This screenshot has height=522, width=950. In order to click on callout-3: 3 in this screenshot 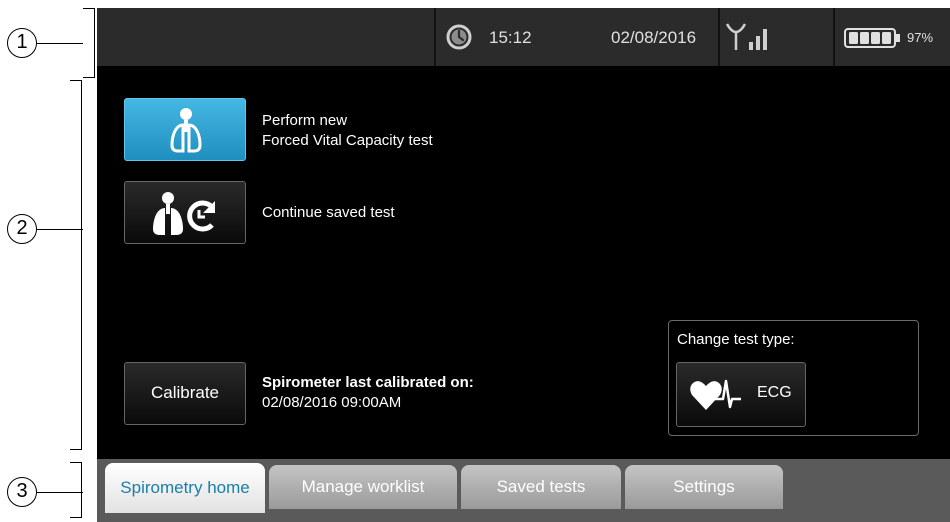, I will do `click(22, 492)`.